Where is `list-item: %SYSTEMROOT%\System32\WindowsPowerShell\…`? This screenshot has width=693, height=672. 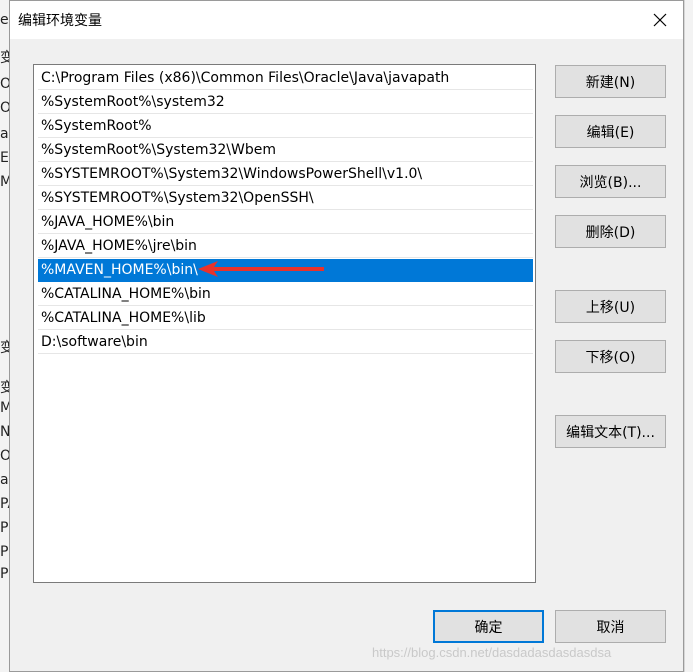
list-item: %SYSTEMROOT%\System32\WindowsPowerShell\… is located at coordinates (285, 174).